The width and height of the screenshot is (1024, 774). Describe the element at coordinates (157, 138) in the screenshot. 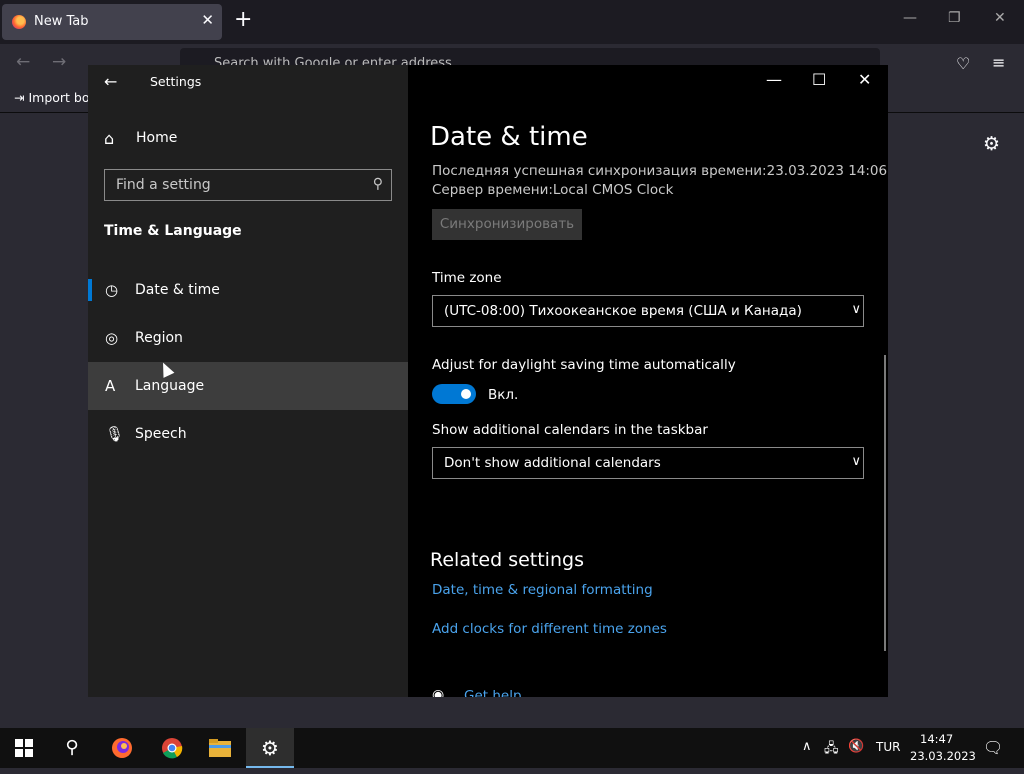

I see `sidebar-item-label: Home` at that location.